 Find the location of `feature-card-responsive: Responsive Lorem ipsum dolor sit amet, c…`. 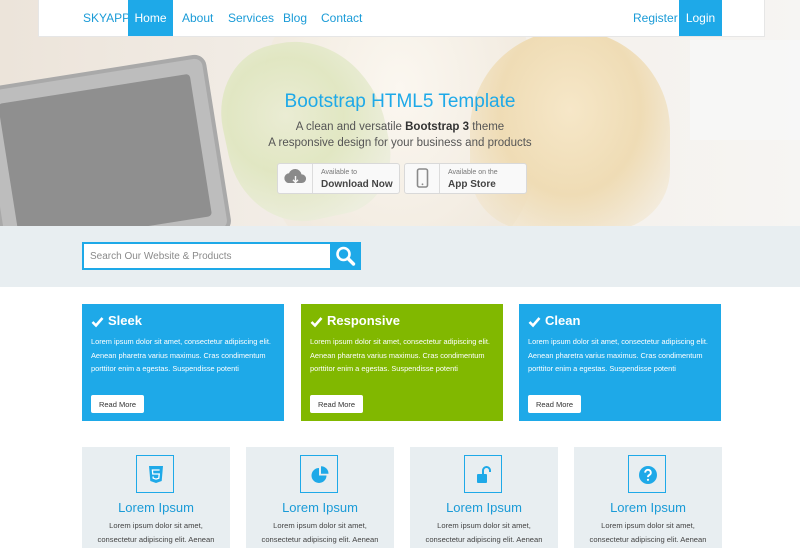

feature-card-responsive: Responsive Lorem ipsum dolor sit amet, c… is located at coordinates (402, 362).